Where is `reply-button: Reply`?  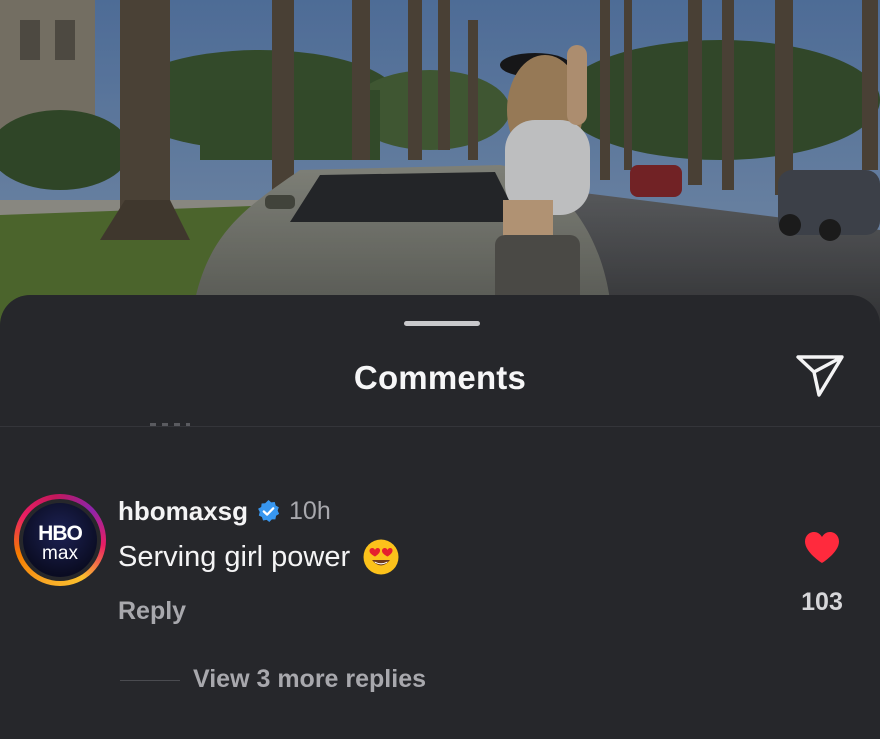 reply-button: Reply is located at coordinates (152, 611).